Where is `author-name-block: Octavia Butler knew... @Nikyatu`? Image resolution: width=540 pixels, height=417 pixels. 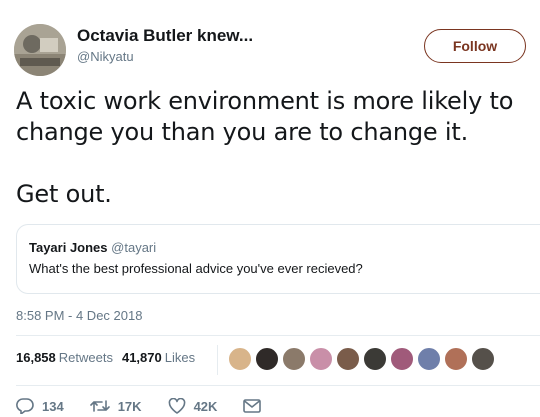
author-name-block: Octavia Butler knew... @Nikyatu is located at coordinates (165, 46).